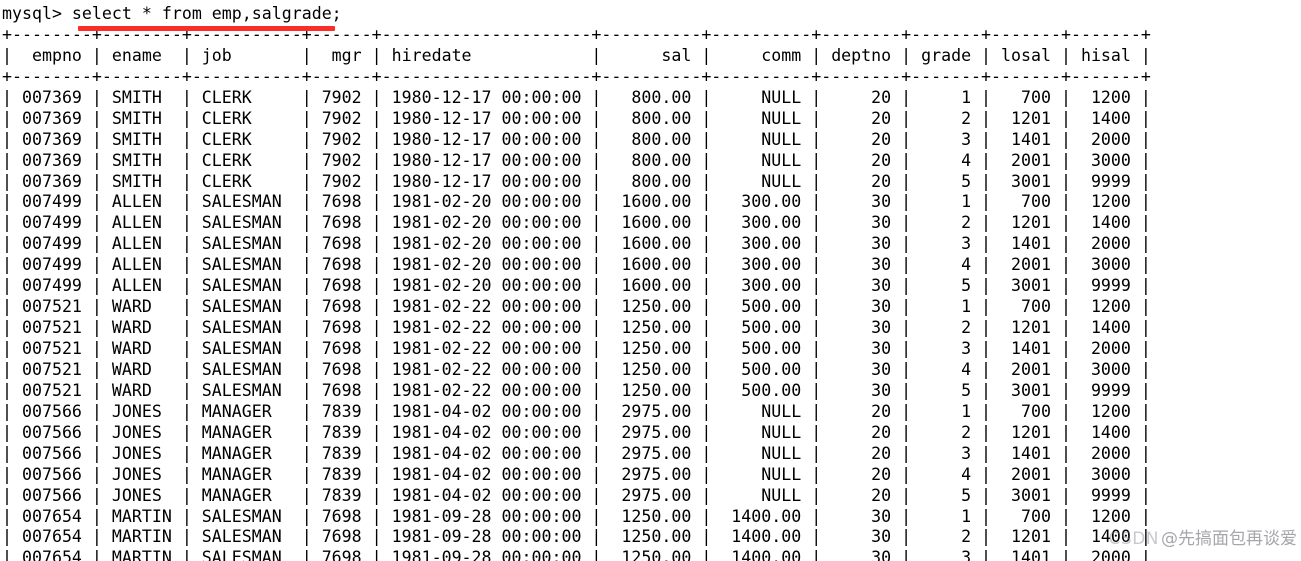  Describe the element at coordinates (172, 13) in the screenshot. I see `sql-prompt-line: mysql> select * from emp,salgrade;` at that location.